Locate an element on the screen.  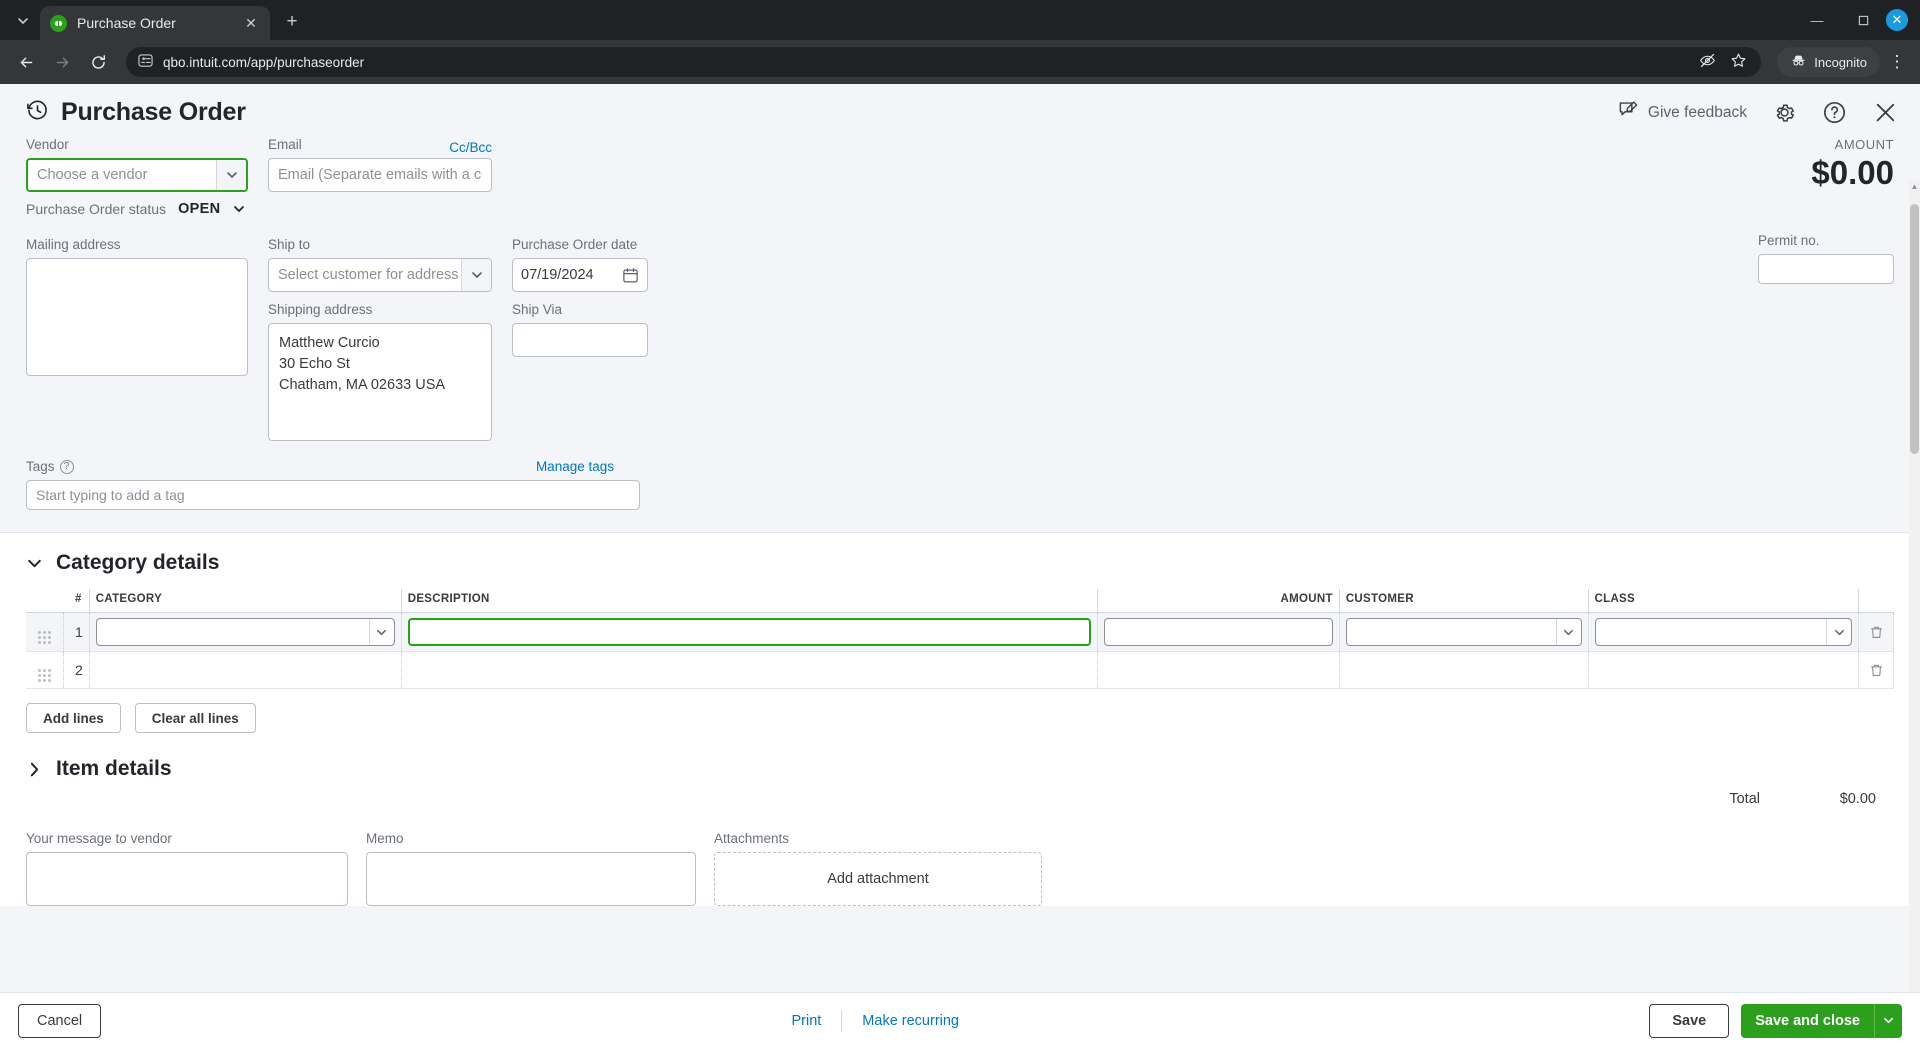
tags-input: Start typing to add a tag is located at coordinates (333, 495).